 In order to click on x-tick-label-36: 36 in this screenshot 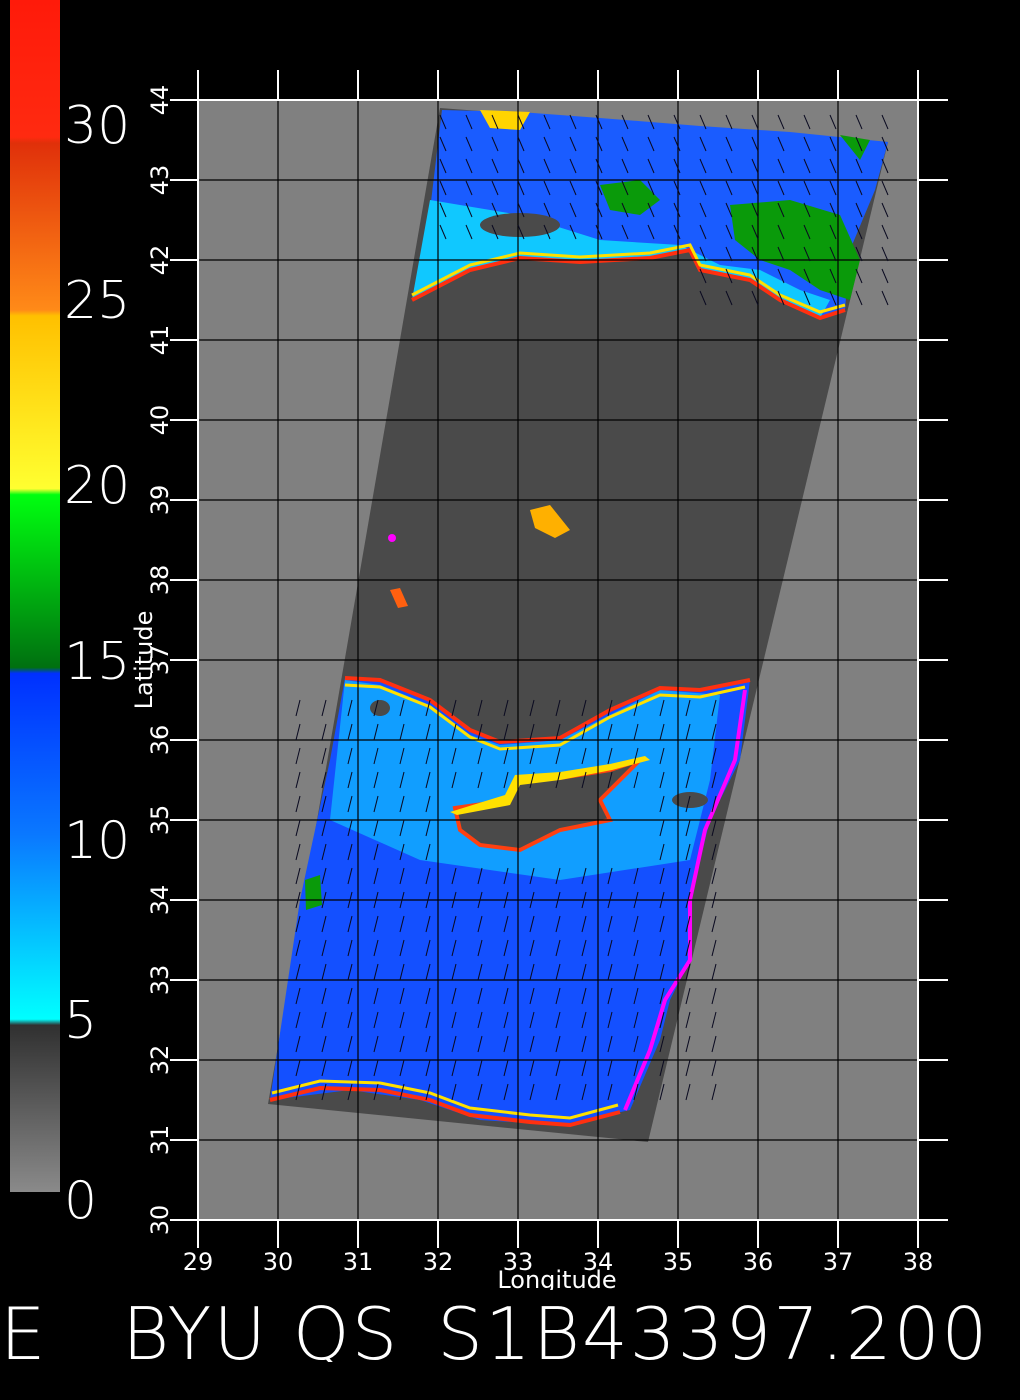, I will do `click(758, 1262)`.